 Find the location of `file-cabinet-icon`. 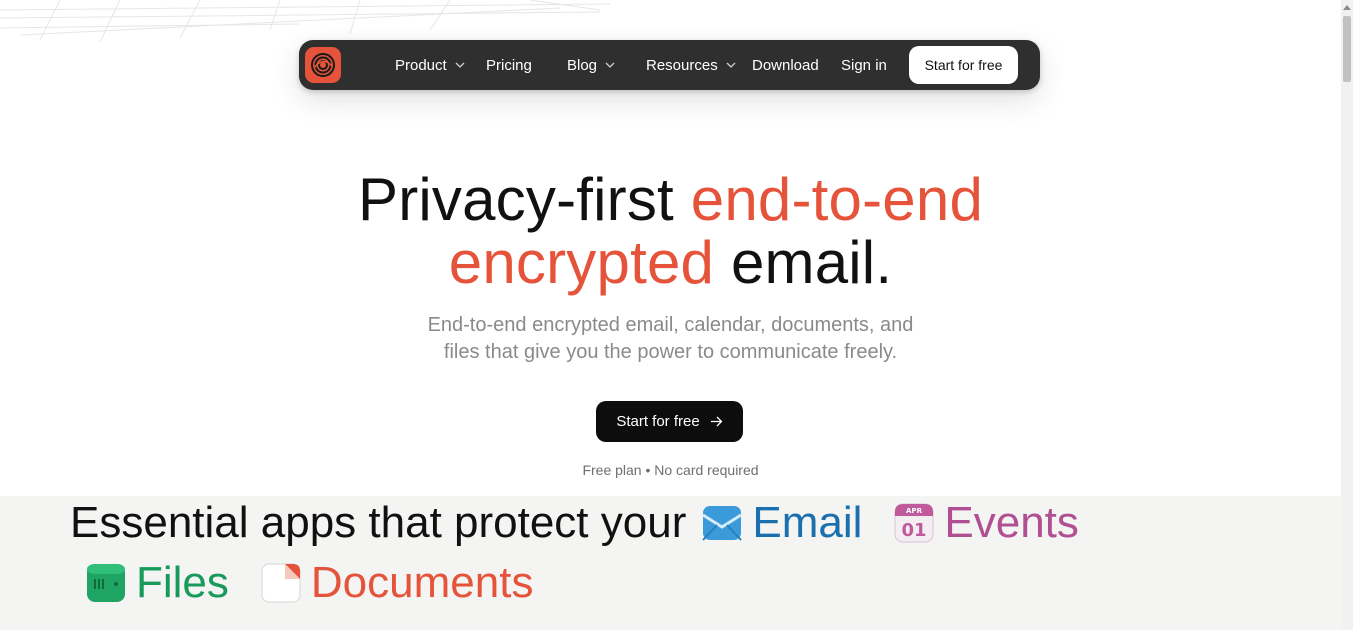

file-cabinet-icon is located at coordinates (106, 583).